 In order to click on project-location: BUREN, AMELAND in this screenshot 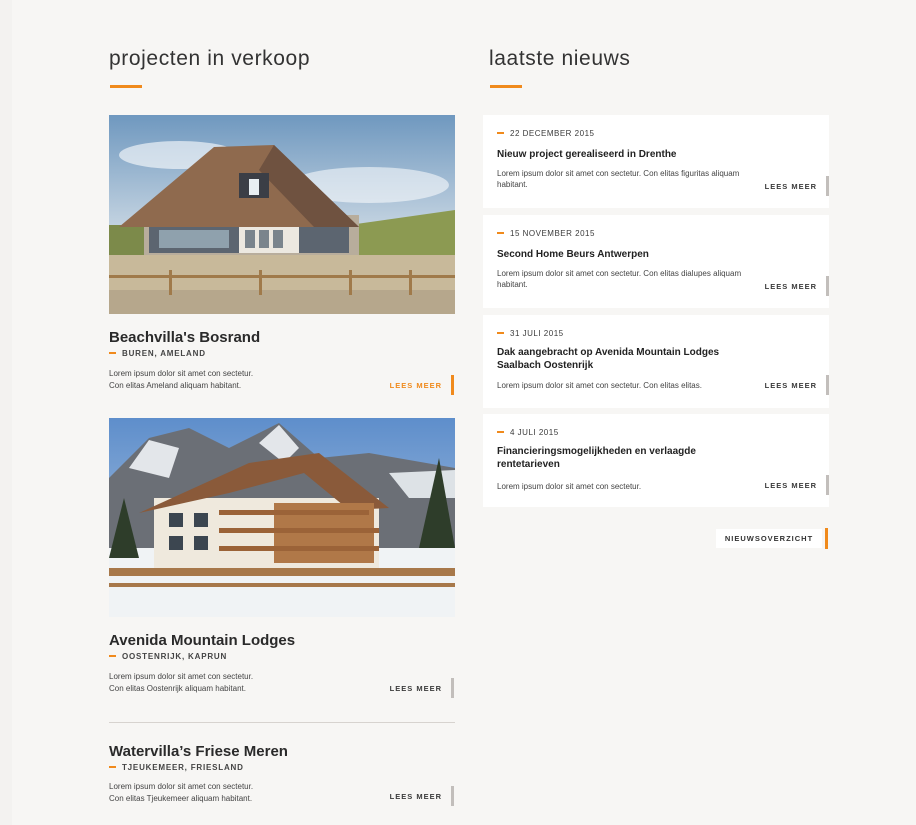, I will do `click(157, 353)`.